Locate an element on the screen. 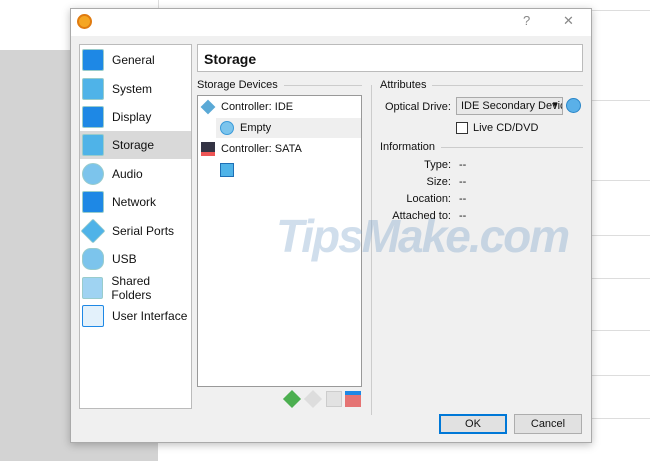 This screenshot has height=461, width=650. network-icon is located at coordinates (93, 202).